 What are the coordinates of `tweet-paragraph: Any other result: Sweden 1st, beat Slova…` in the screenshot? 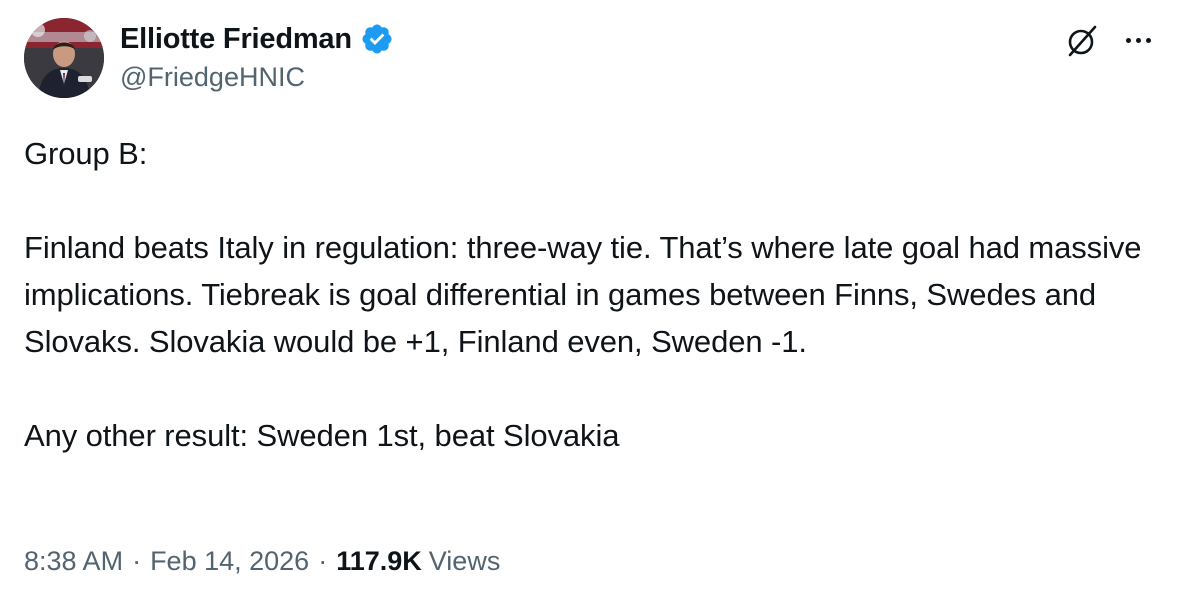 It's located at (322, 435).